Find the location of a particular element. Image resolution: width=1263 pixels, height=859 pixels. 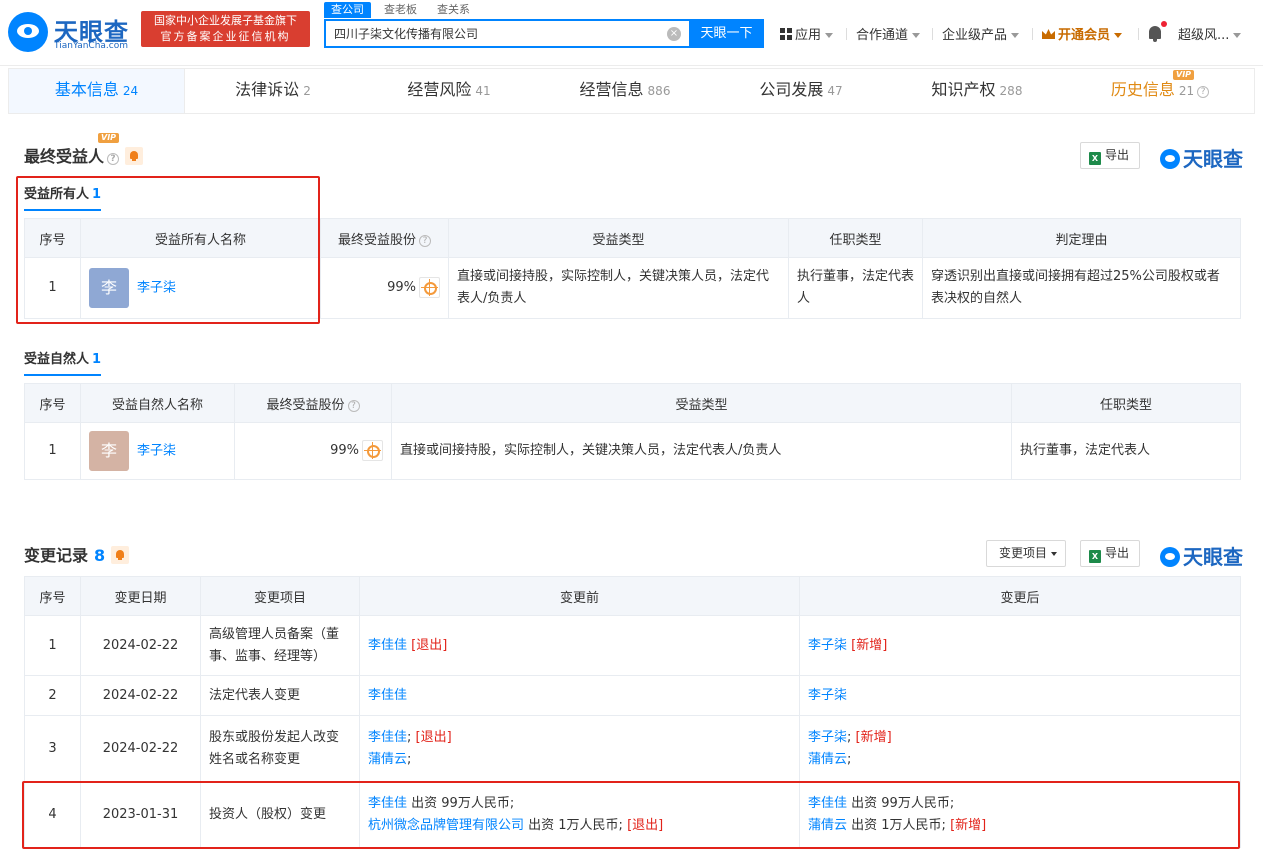

col-header: 判定理由 is located at coordinates (1081, 238).